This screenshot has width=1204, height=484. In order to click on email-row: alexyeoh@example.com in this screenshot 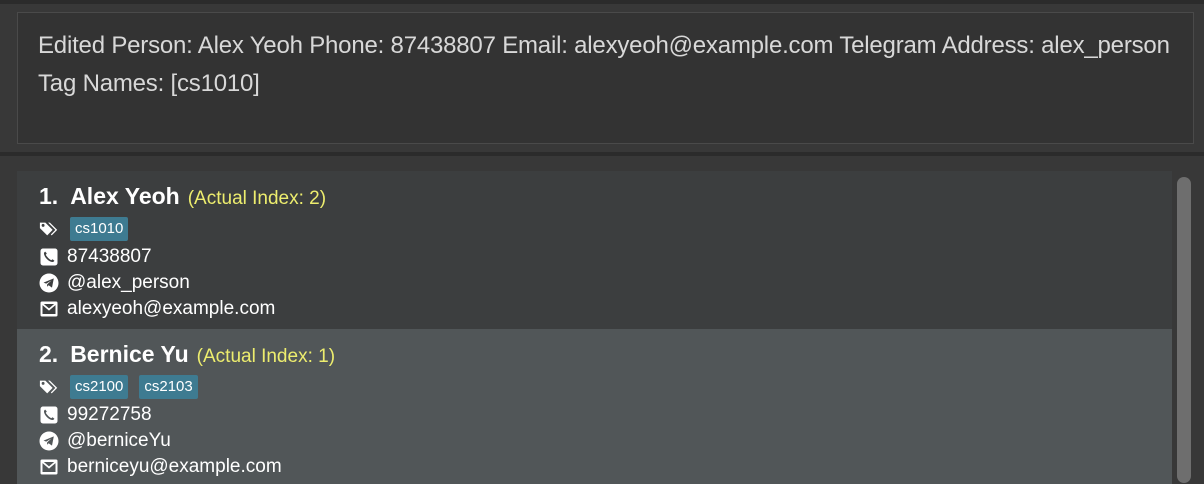, I will do `click(157, 309)`.